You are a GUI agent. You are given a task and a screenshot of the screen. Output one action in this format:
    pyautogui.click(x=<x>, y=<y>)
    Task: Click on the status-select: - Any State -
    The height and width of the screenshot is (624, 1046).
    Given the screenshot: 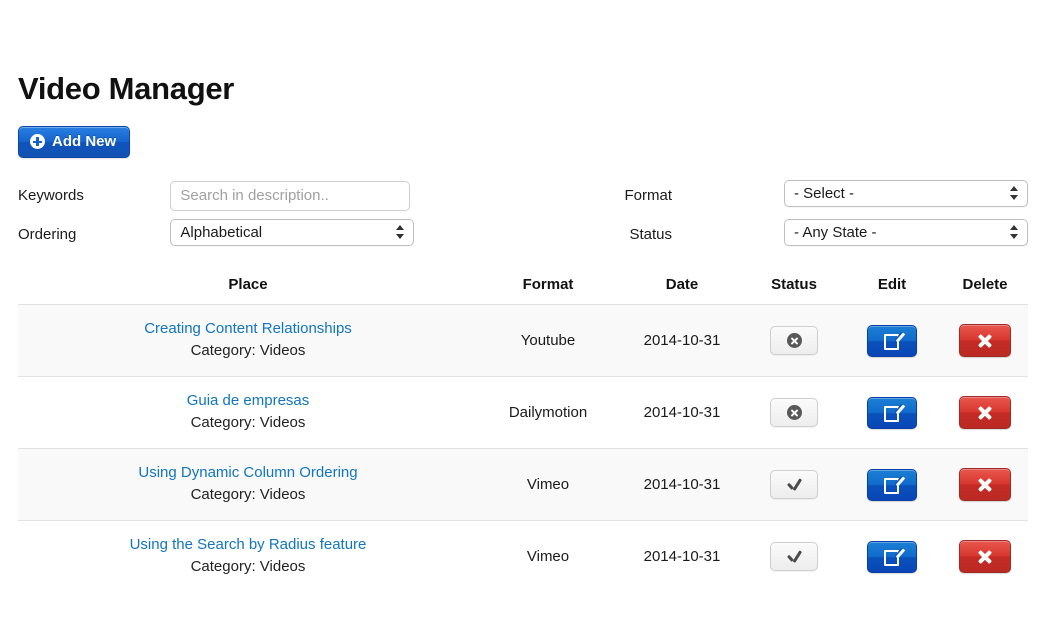 What is the action you would take?
    pyautogui.click(x=906, y=232)
    